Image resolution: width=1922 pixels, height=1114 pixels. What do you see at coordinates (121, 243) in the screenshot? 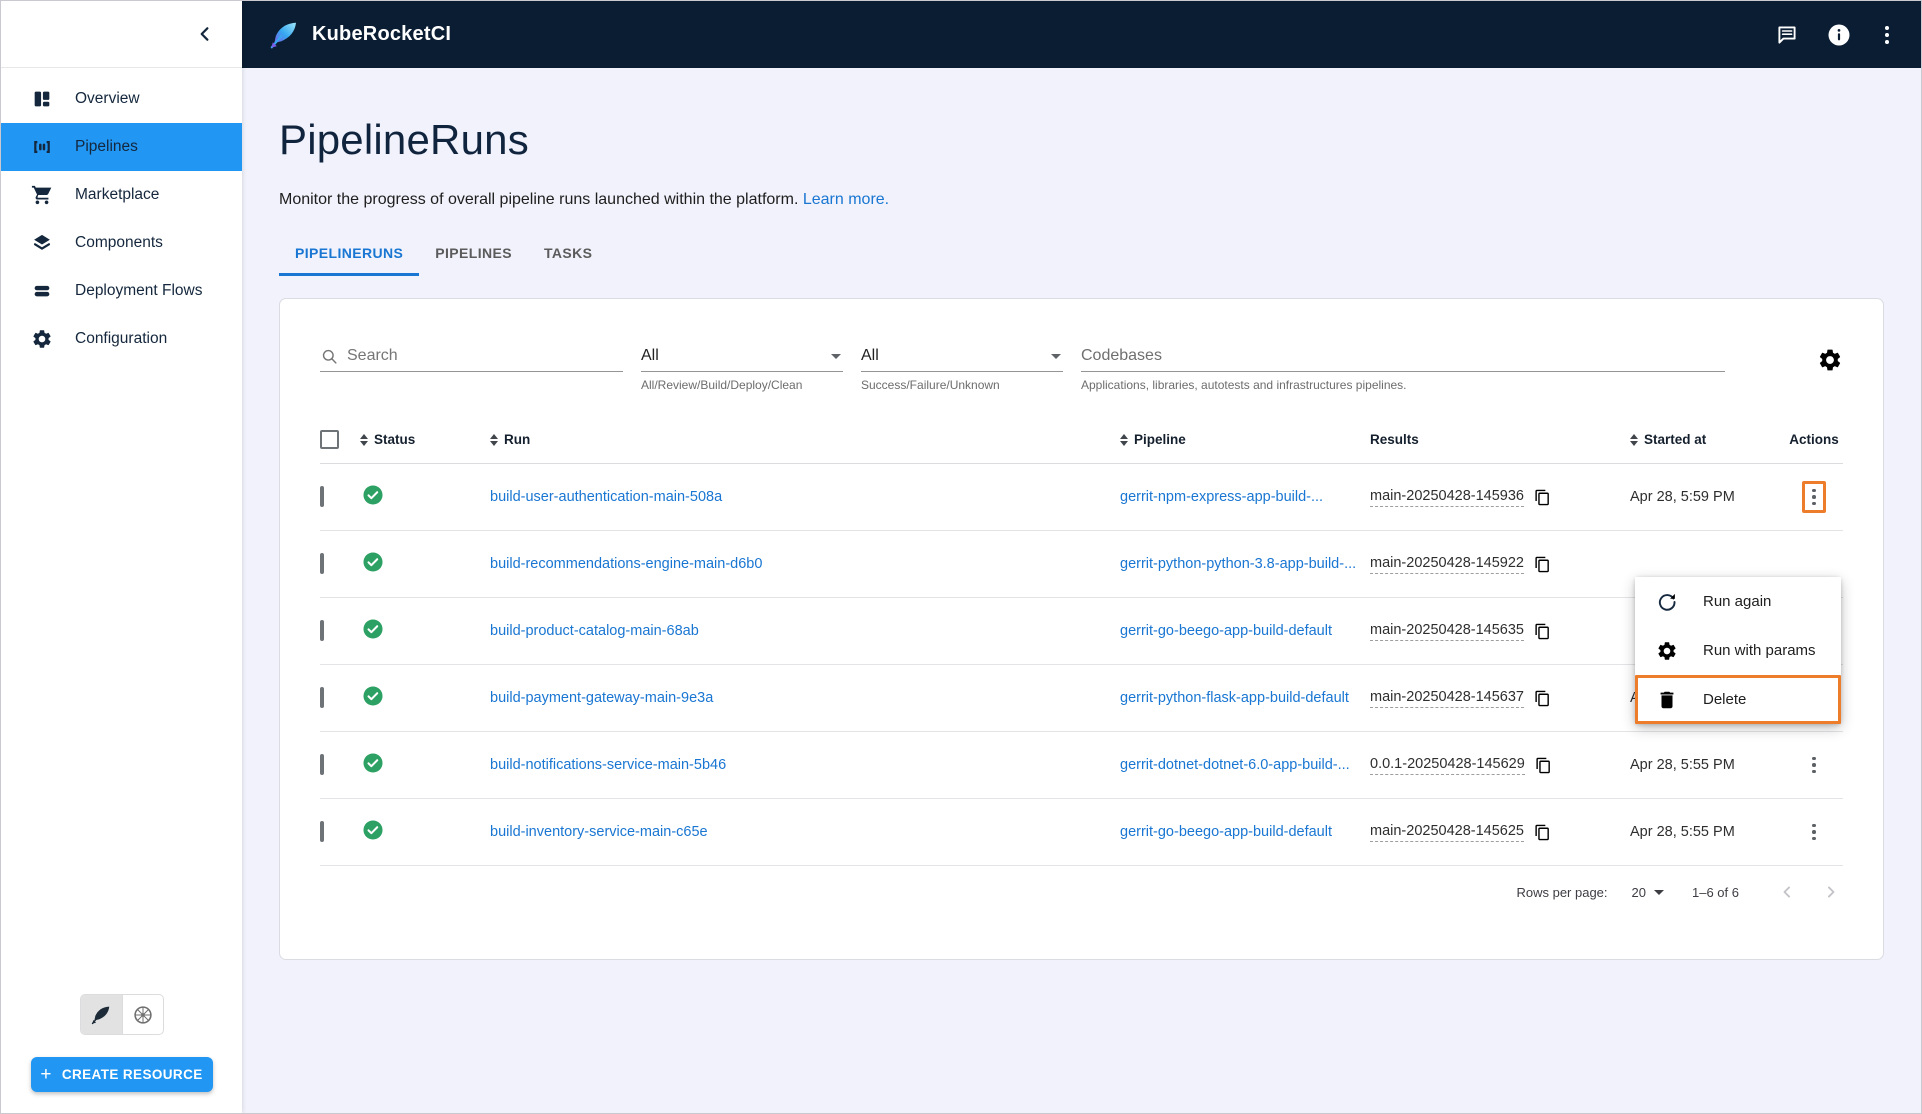
I see `sidebar-item-components: Components` at bounding box center [121, 243].